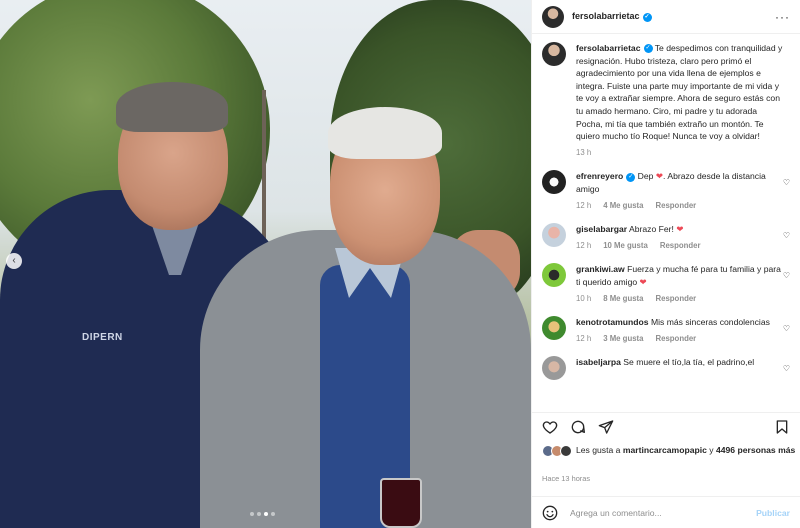 This screenshot has width=800, height=528. I want to click on action-bar, so click(666, 426).